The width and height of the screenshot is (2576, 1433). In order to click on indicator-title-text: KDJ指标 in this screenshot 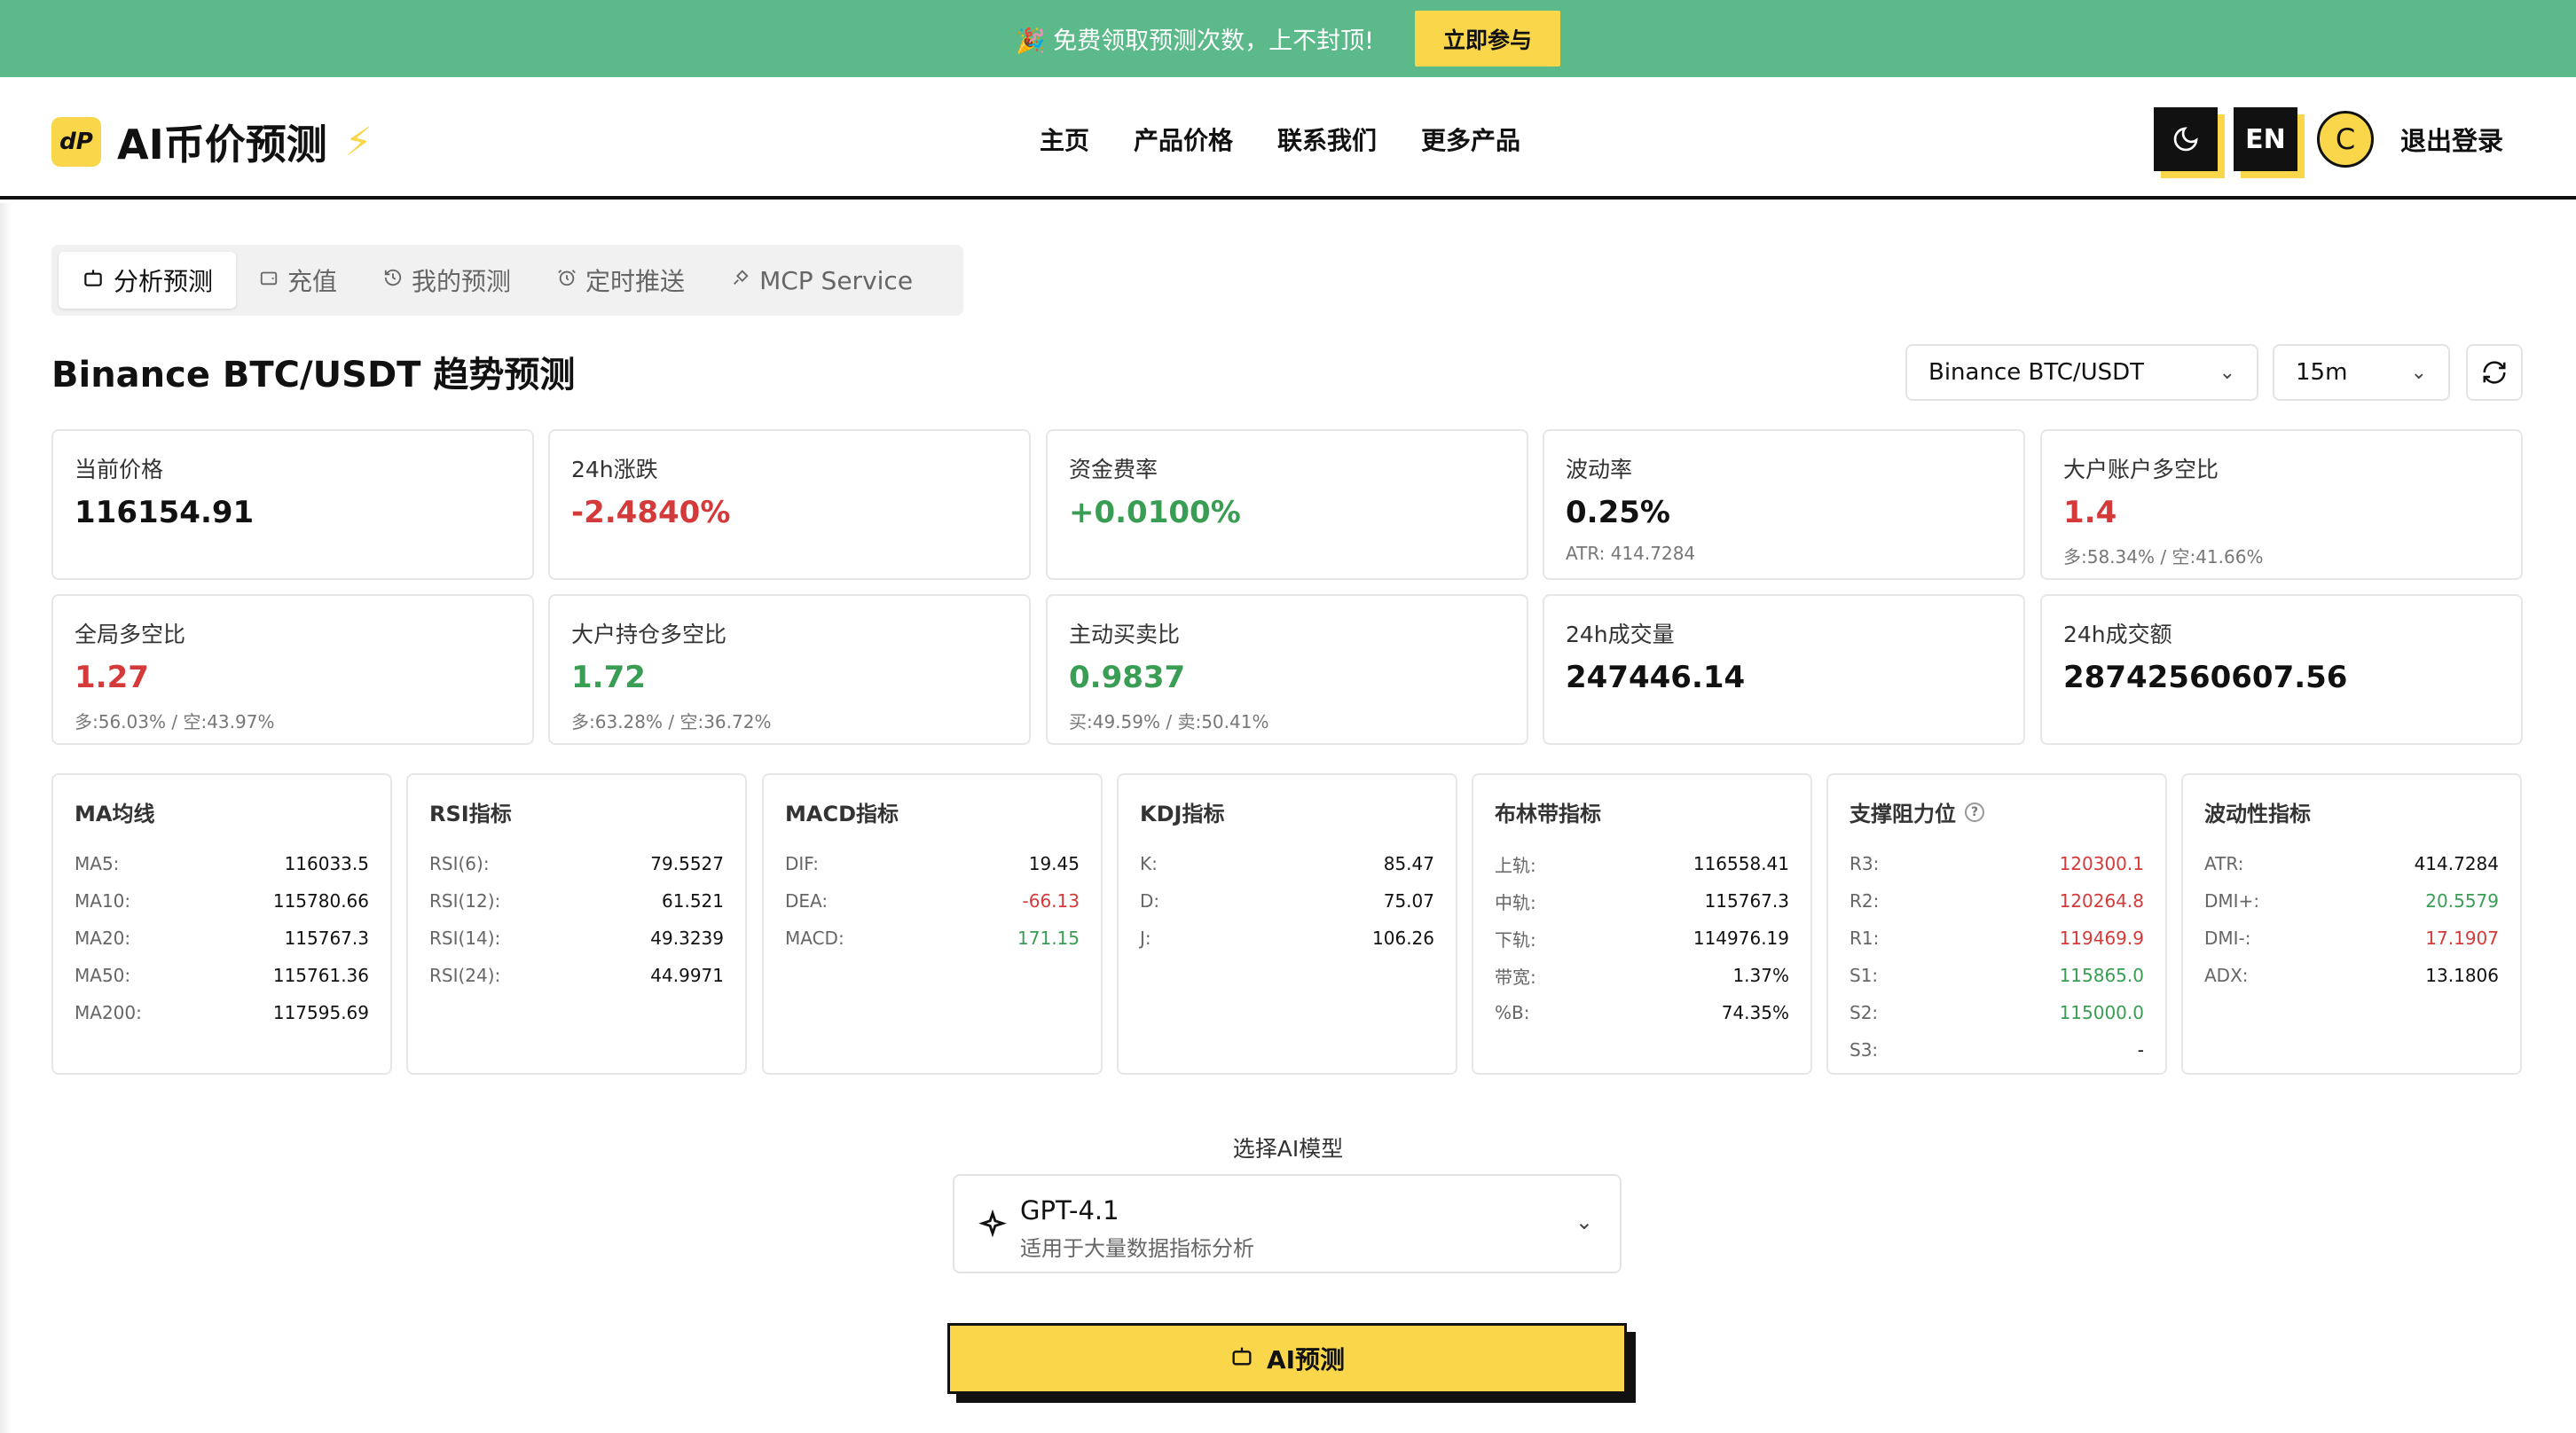, I will do `click(1182, 814)`.